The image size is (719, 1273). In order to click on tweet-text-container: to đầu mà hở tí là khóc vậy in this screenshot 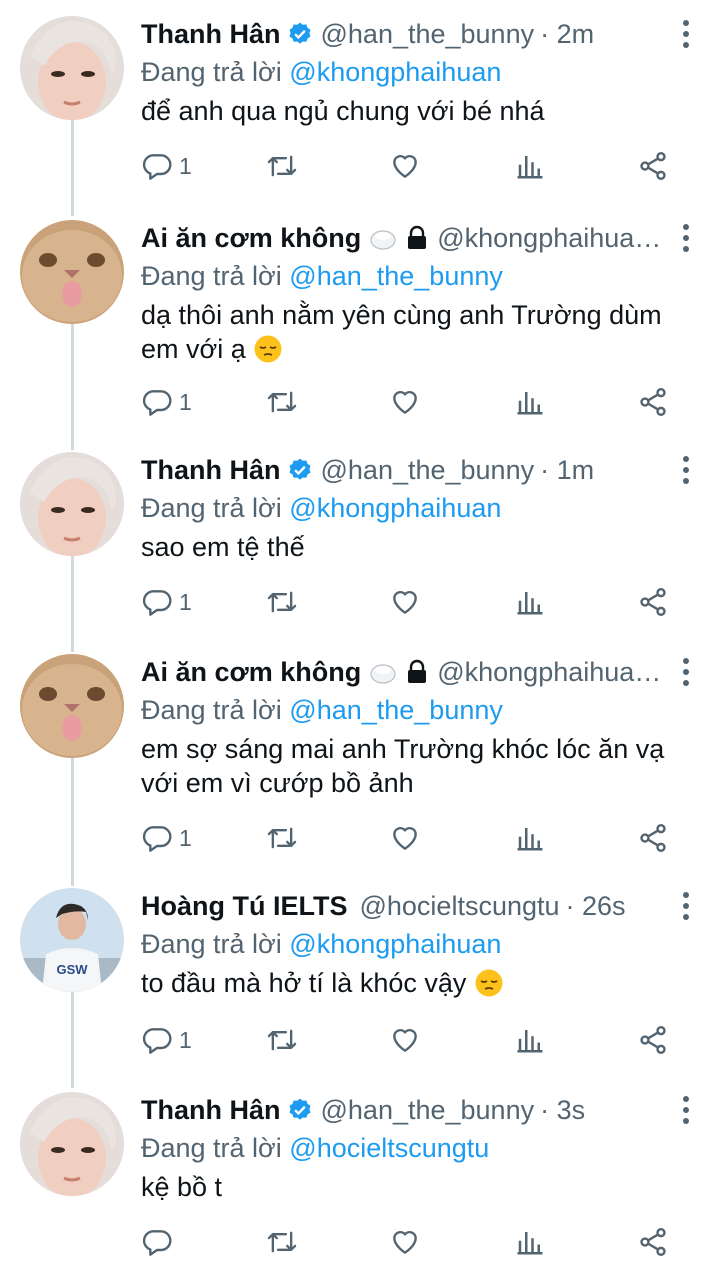, I will do `click(405, 986)`.